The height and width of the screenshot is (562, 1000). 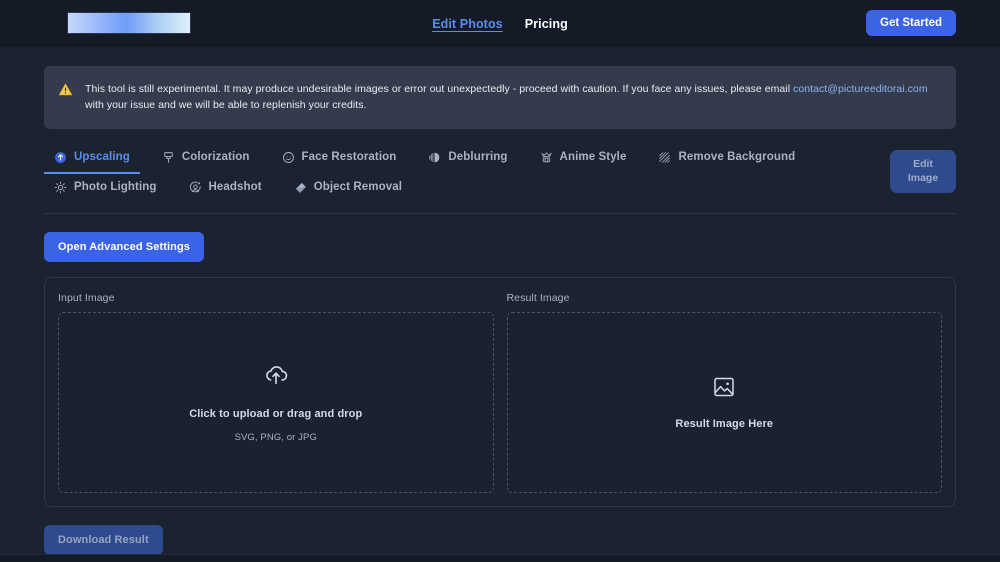 What do you see at coordinates (276, 414) in the screenshot?
I see `dropzone-primary-text: Click to upload or drag and drop` at bounding box center [276, 414].